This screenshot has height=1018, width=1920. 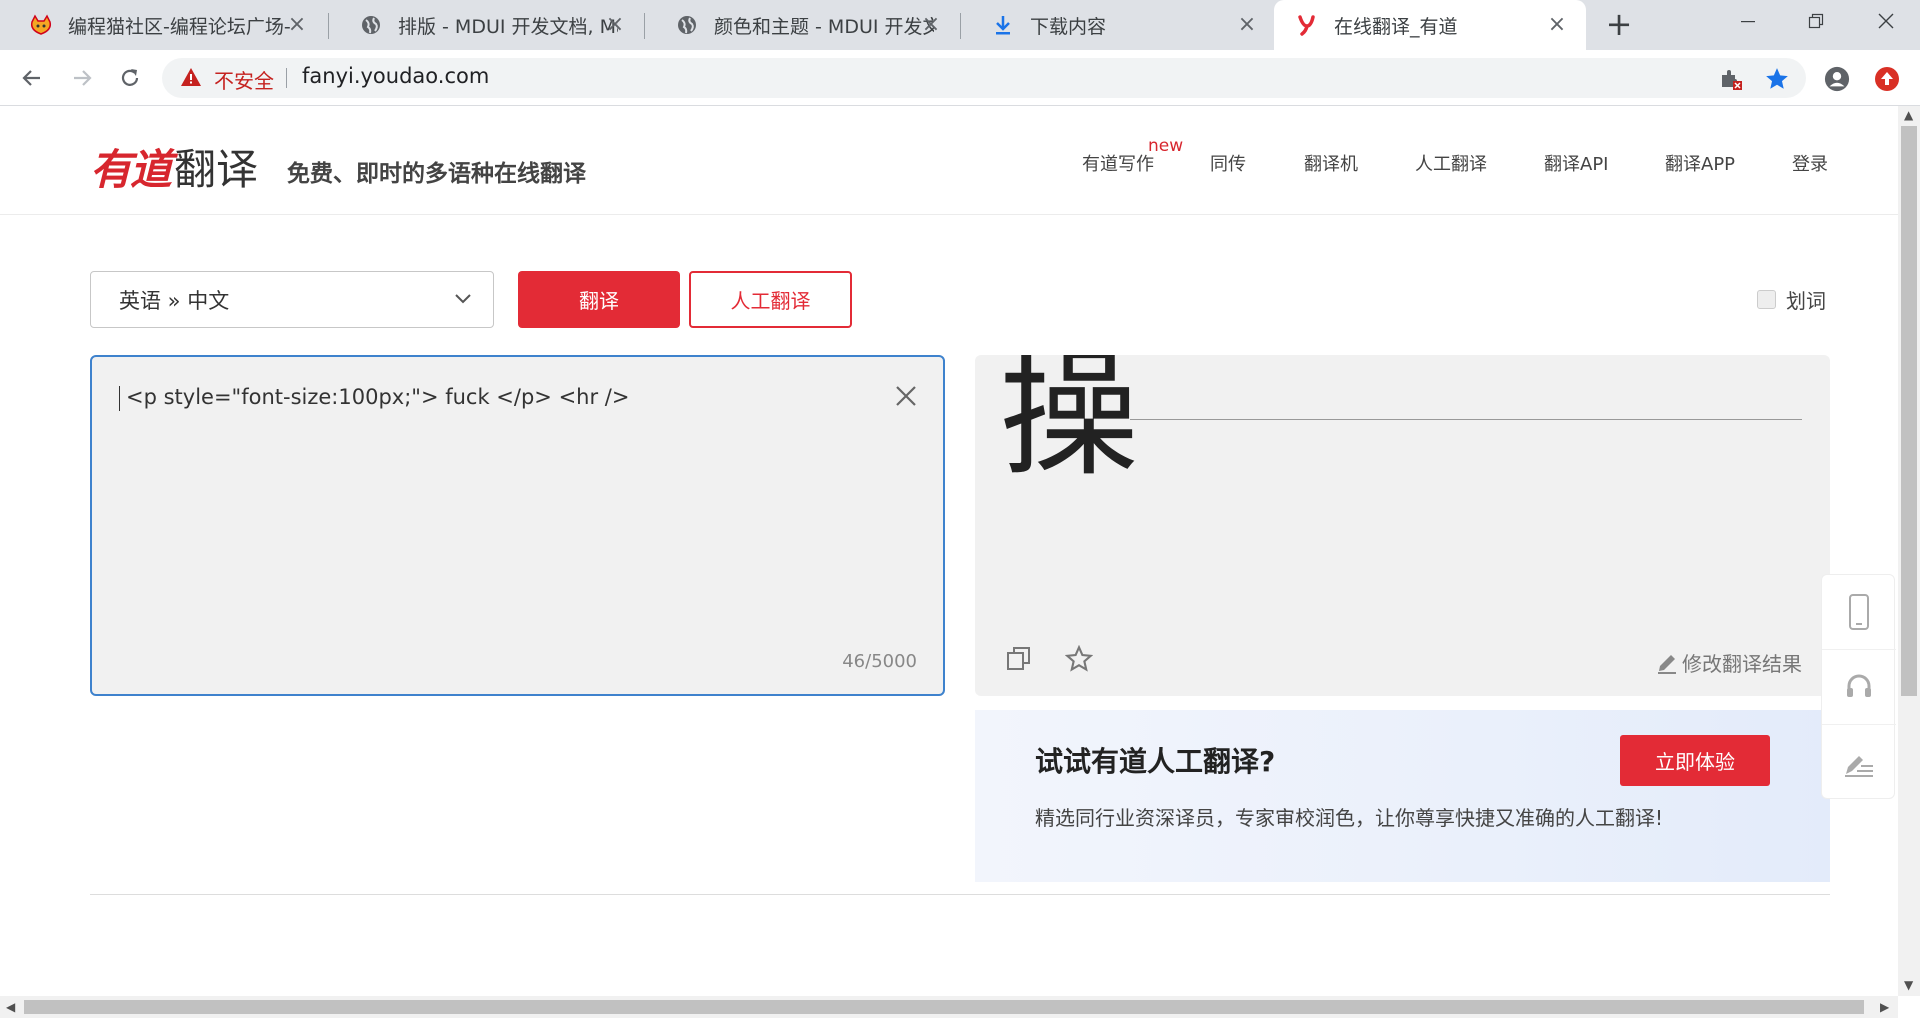 I want to click on nav-human-translation: 人工翻译, so click(x=1451, y=163).